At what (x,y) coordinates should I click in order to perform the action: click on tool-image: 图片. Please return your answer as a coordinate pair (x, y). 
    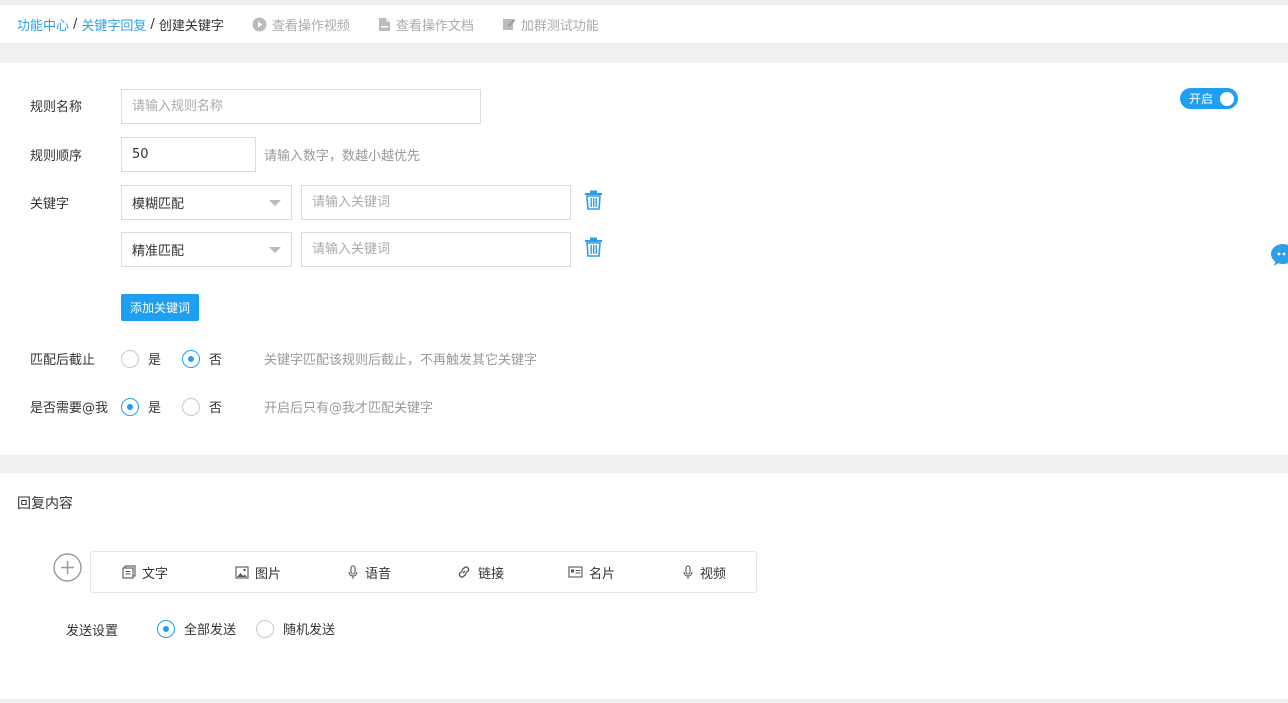
    Looking at the image, I should click on (258, 572).